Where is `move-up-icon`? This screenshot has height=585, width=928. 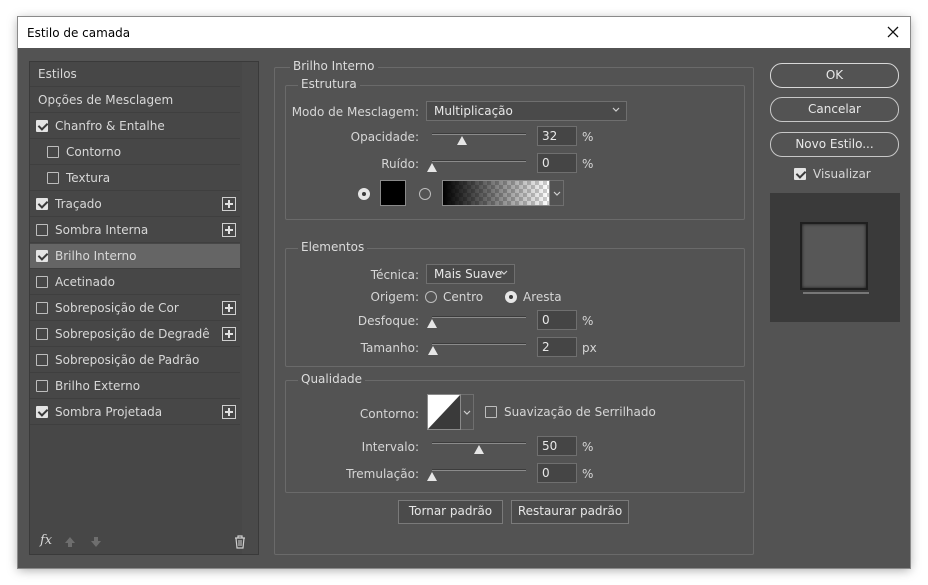
move-up-icon is located at coordinates (70, 542).